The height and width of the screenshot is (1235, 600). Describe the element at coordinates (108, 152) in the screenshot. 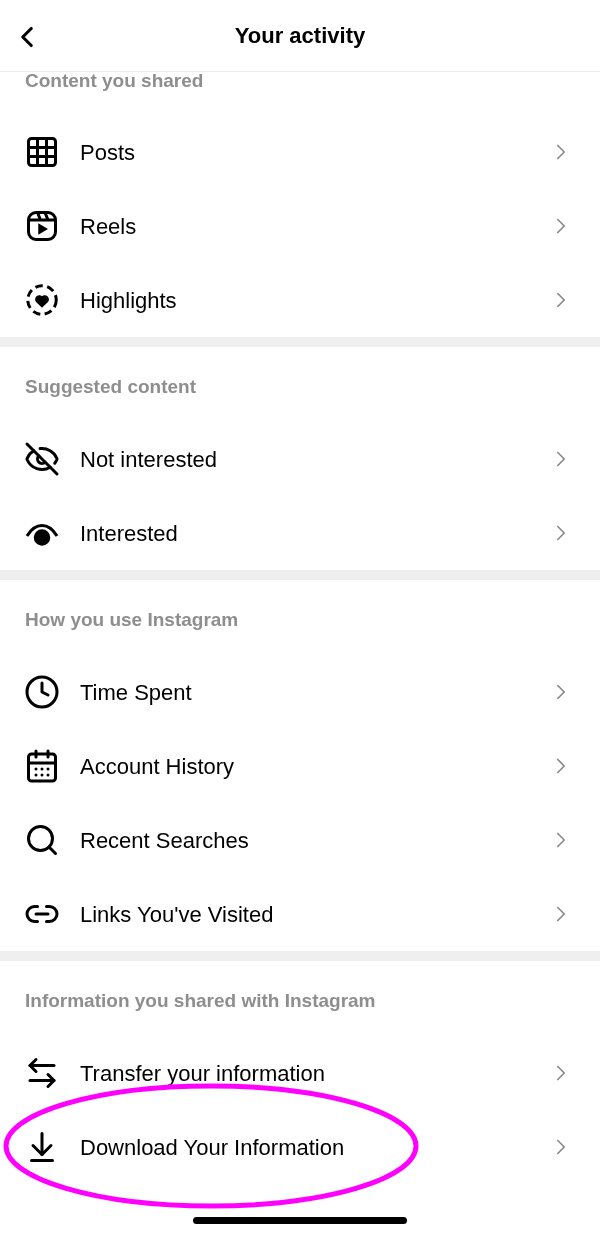

I see `row-label: Posts` at that location.